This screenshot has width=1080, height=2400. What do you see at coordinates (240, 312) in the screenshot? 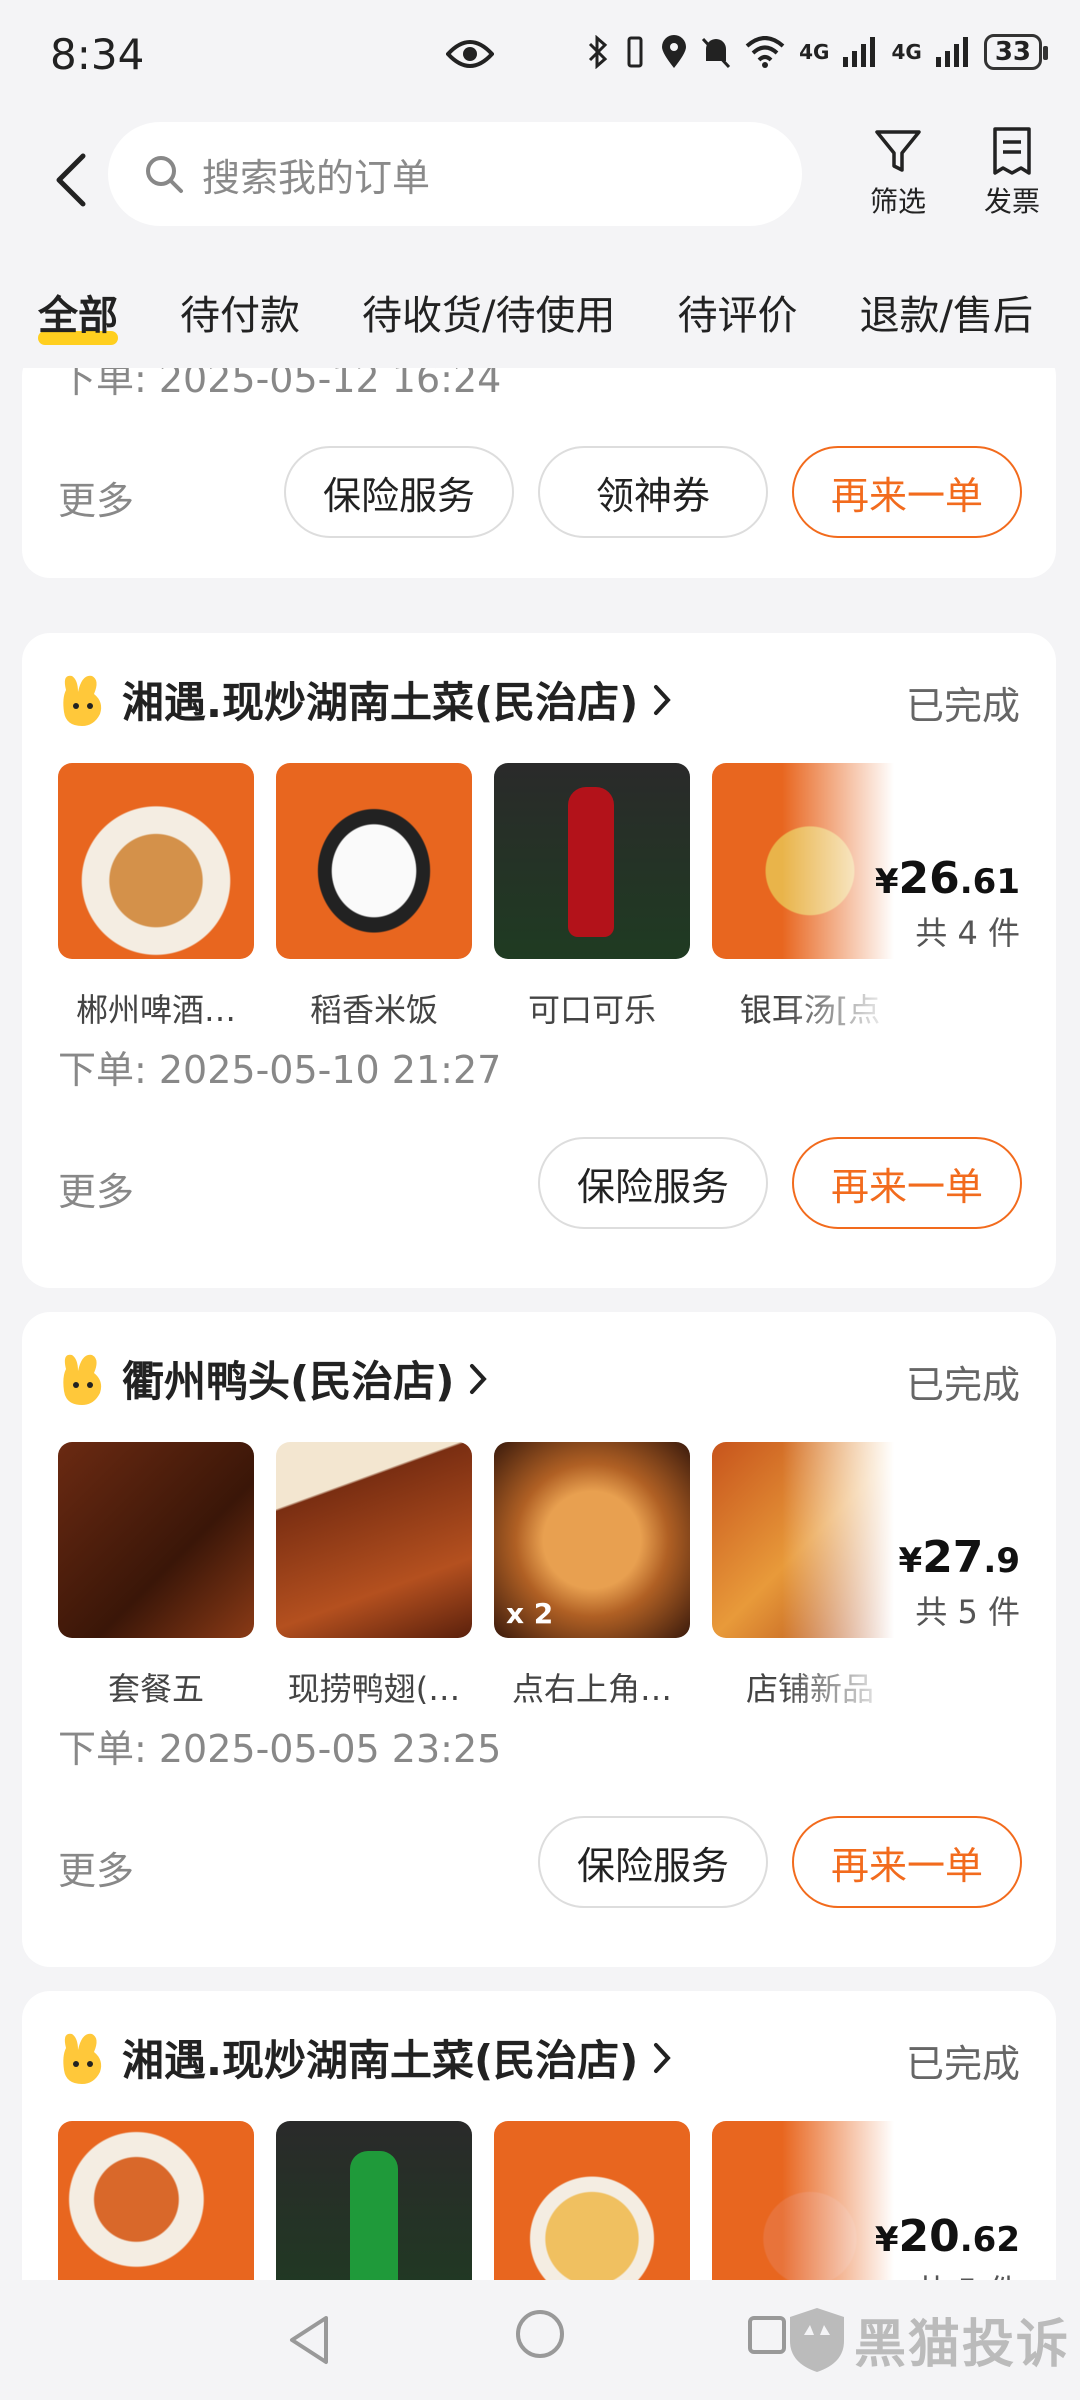
I see `tab-pending-payment: 待付款` at bounding box center [240, 312].